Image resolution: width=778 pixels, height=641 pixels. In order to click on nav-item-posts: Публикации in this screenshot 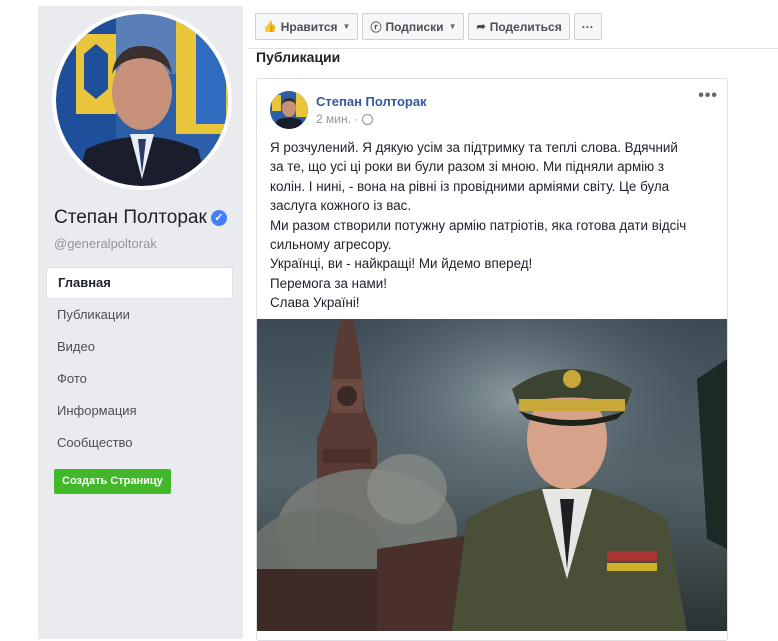, I will do `click(139, 315)`.